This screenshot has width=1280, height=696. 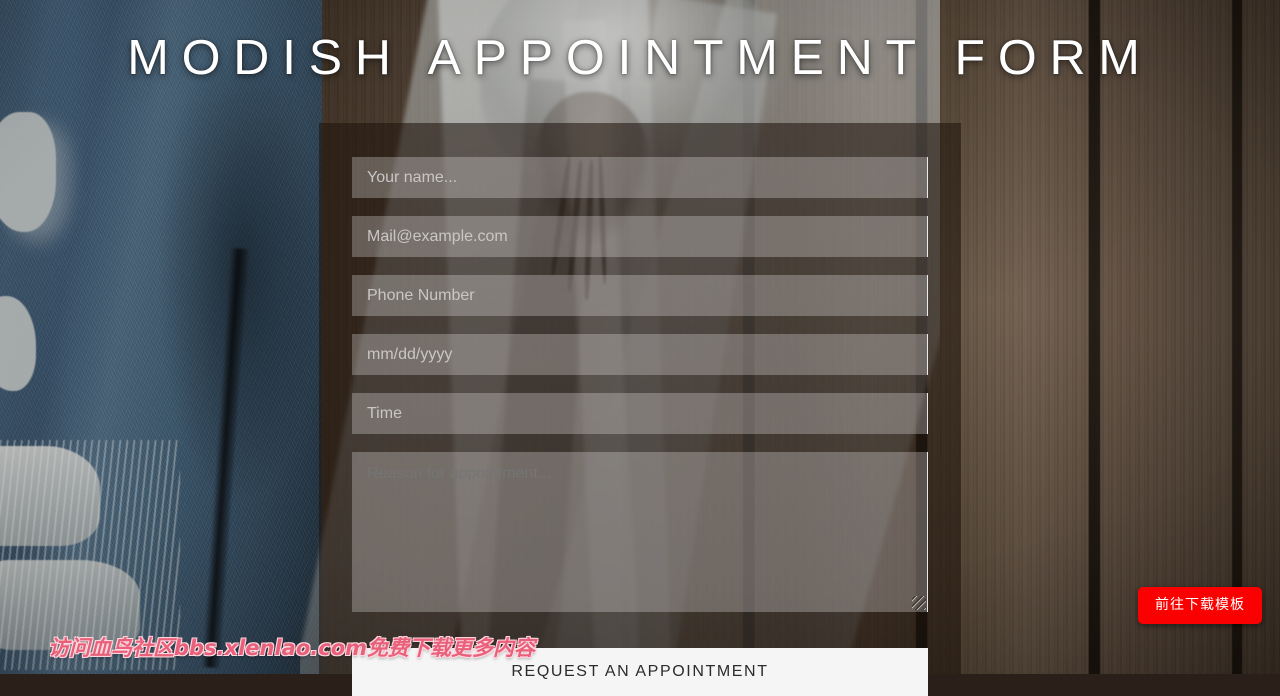 What do you see at coordinates (640, 354) in the screenshot?
I see `date-input` at bounding box center [640, 354].